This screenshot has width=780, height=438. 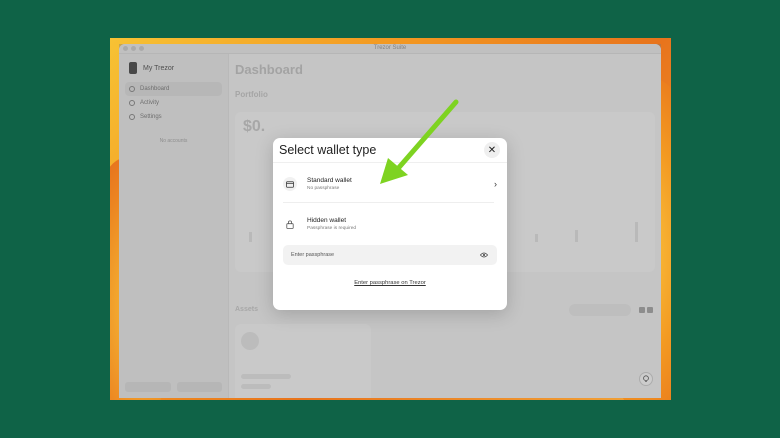 What do you see at coordinates (385, 255) in the screenshot?
I see `passphrase-input` at bounding box center [385, 255].